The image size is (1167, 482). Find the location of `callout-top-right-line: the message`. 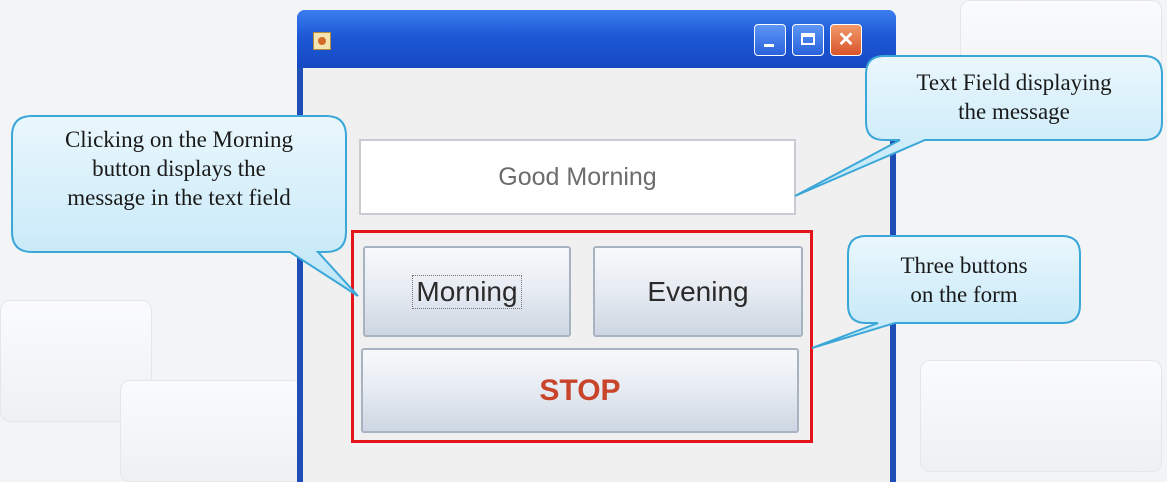

callout-top-right-line: the message is located at coordinates (1014, 111).